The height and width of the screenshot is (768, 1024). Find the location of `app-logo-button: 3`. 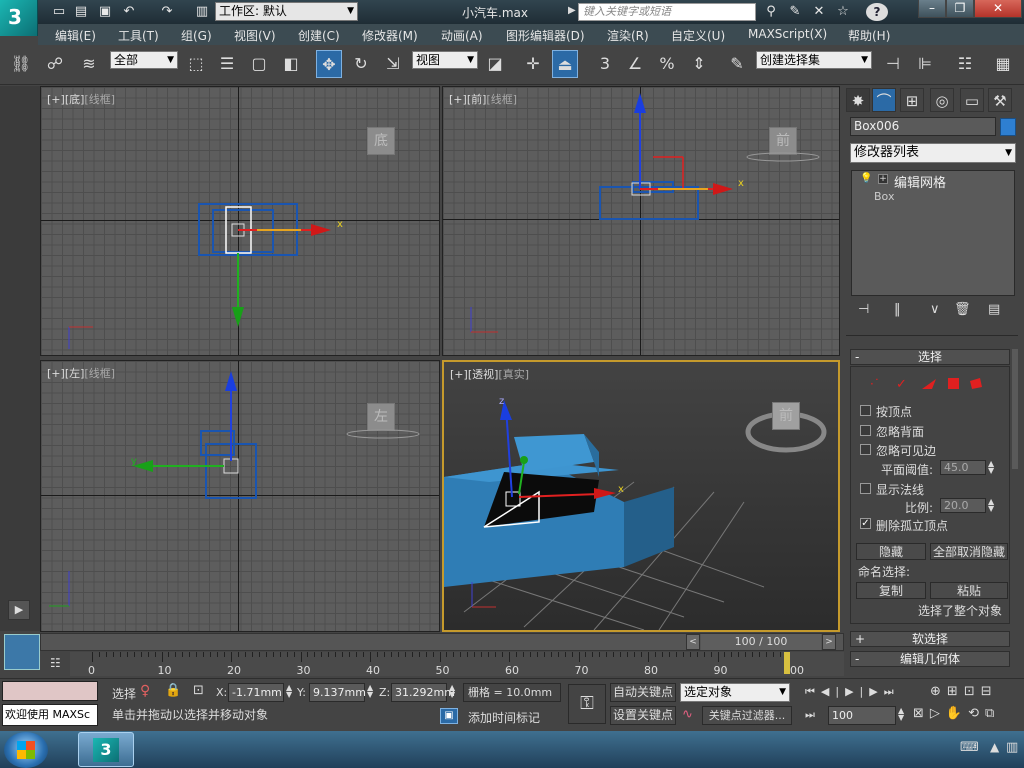

app-logo-button: 3 is located at coordinates (19, 18).